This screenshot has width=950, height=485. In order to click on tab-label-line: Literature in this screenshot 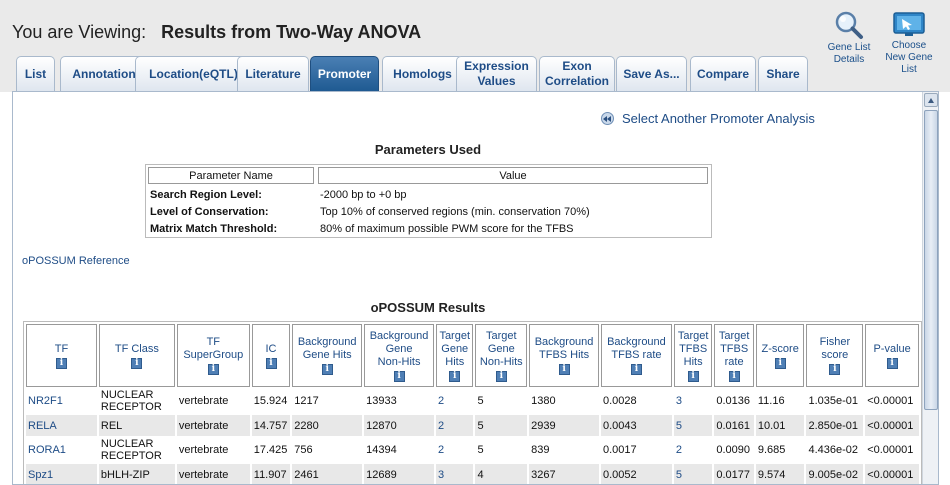, I will do `click(273, 73)`.